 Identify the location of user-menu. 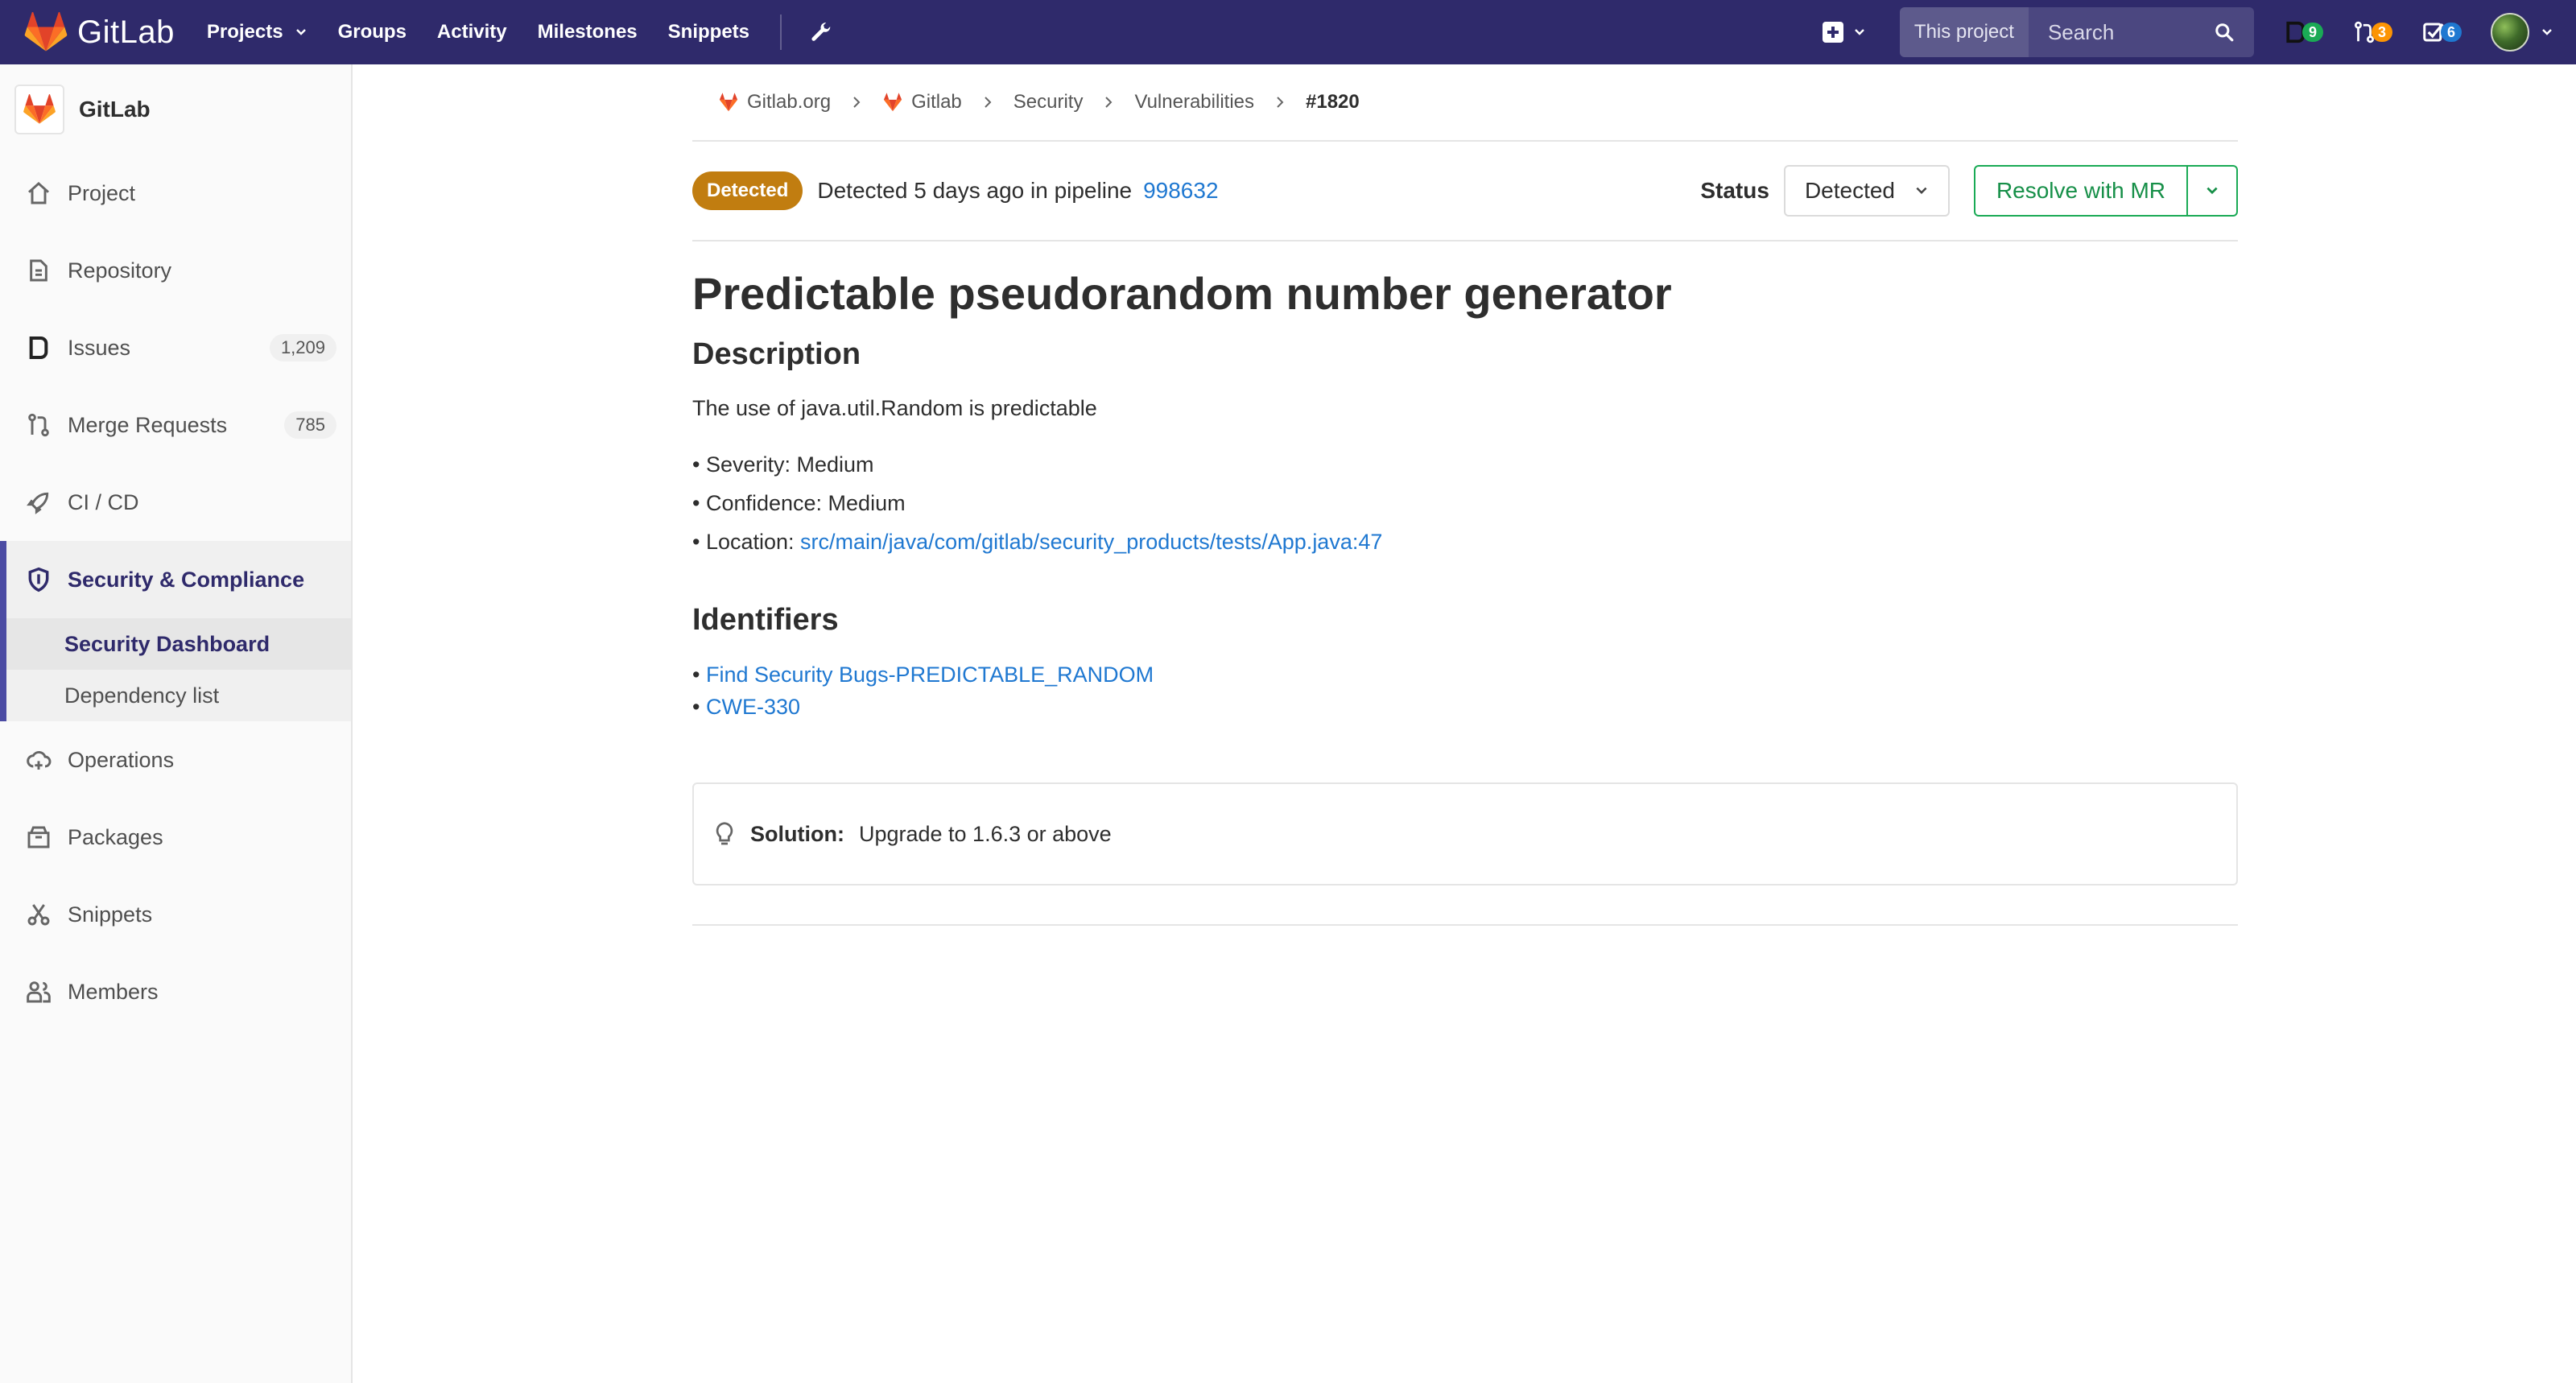
(2522, 32).